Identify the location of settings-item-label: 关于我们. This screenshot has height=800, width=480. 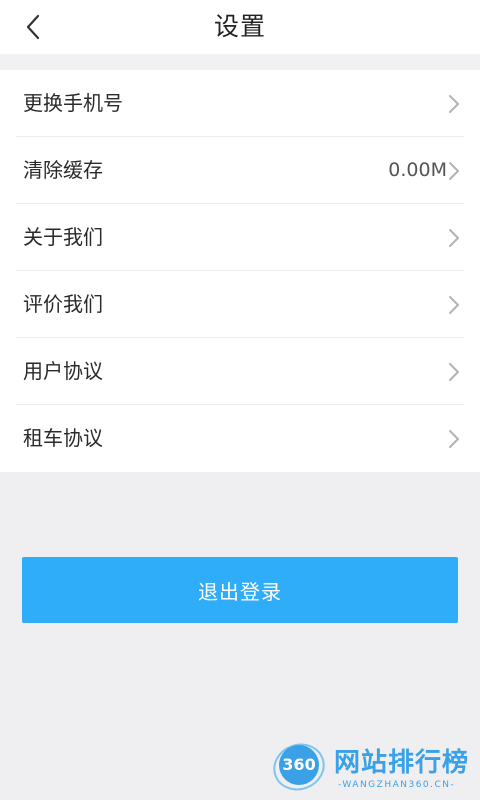
(63, 237).